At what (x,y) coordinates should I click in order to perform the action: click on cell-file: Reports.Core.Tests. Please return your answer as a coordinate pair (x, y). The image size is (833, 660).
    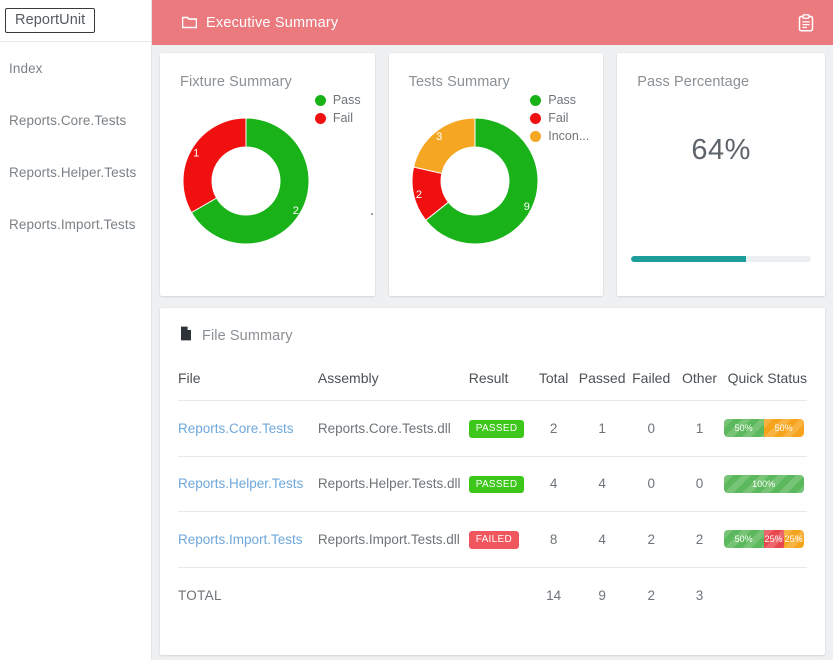
    Looking at the image, I should click on (248, 428).